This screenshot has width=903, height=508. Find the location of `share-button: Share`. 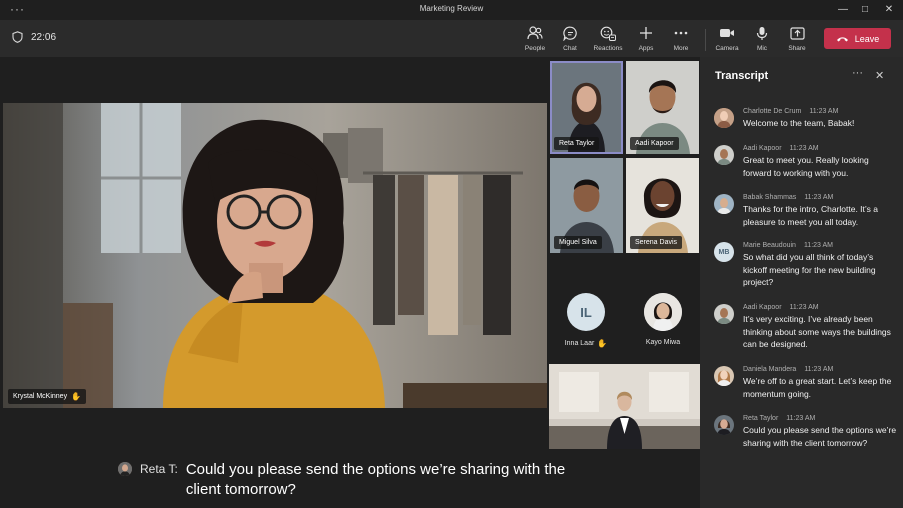

share-button: Share is located at coordinates (797, 38).